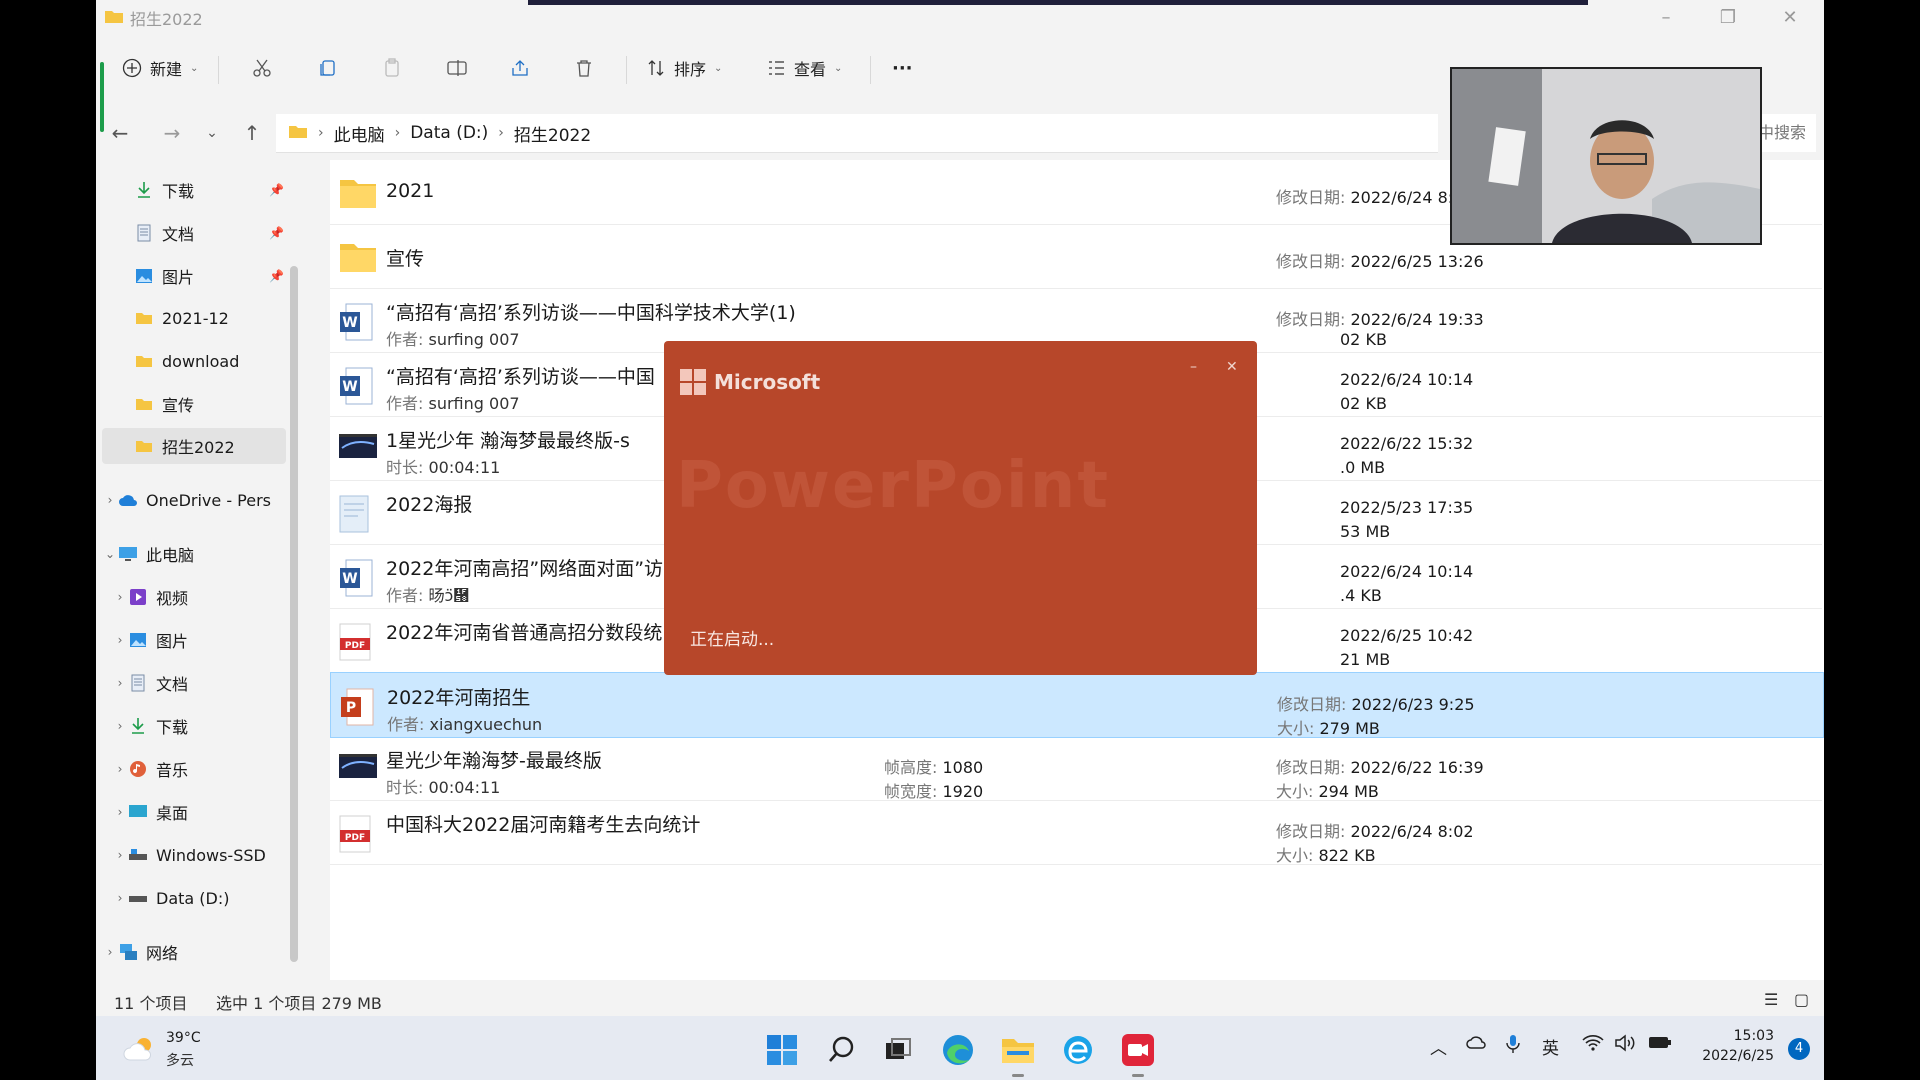 The width and height of the screenshot is (1920, 1080). Describe the element at coordinates (204, 640) in the screenshot. I see `nav-item-pictures: › 图片` at that location.